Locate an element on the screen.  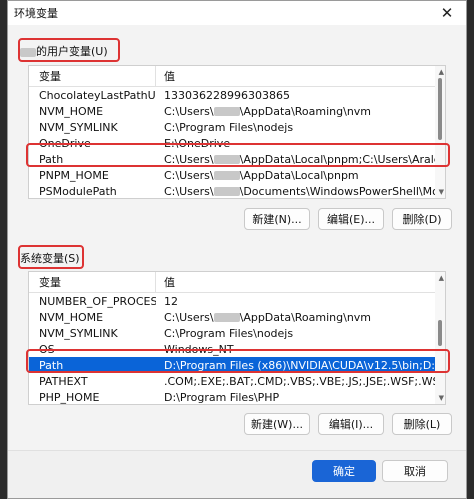
title-bar: 环境变量 ✕ is located at coordinates (237, 13).